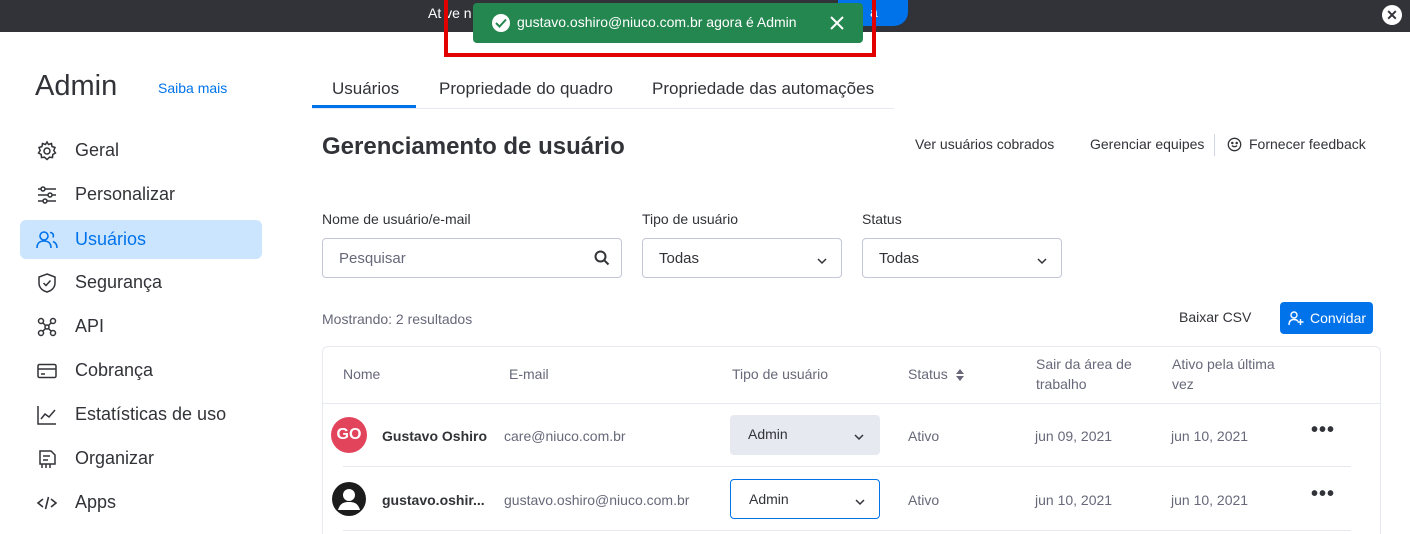 The height and width of the screenshot is (534, 1410). Describe the element at coordinates (1234, 147) in the screenshot. I see `feedback-icon` at that location.